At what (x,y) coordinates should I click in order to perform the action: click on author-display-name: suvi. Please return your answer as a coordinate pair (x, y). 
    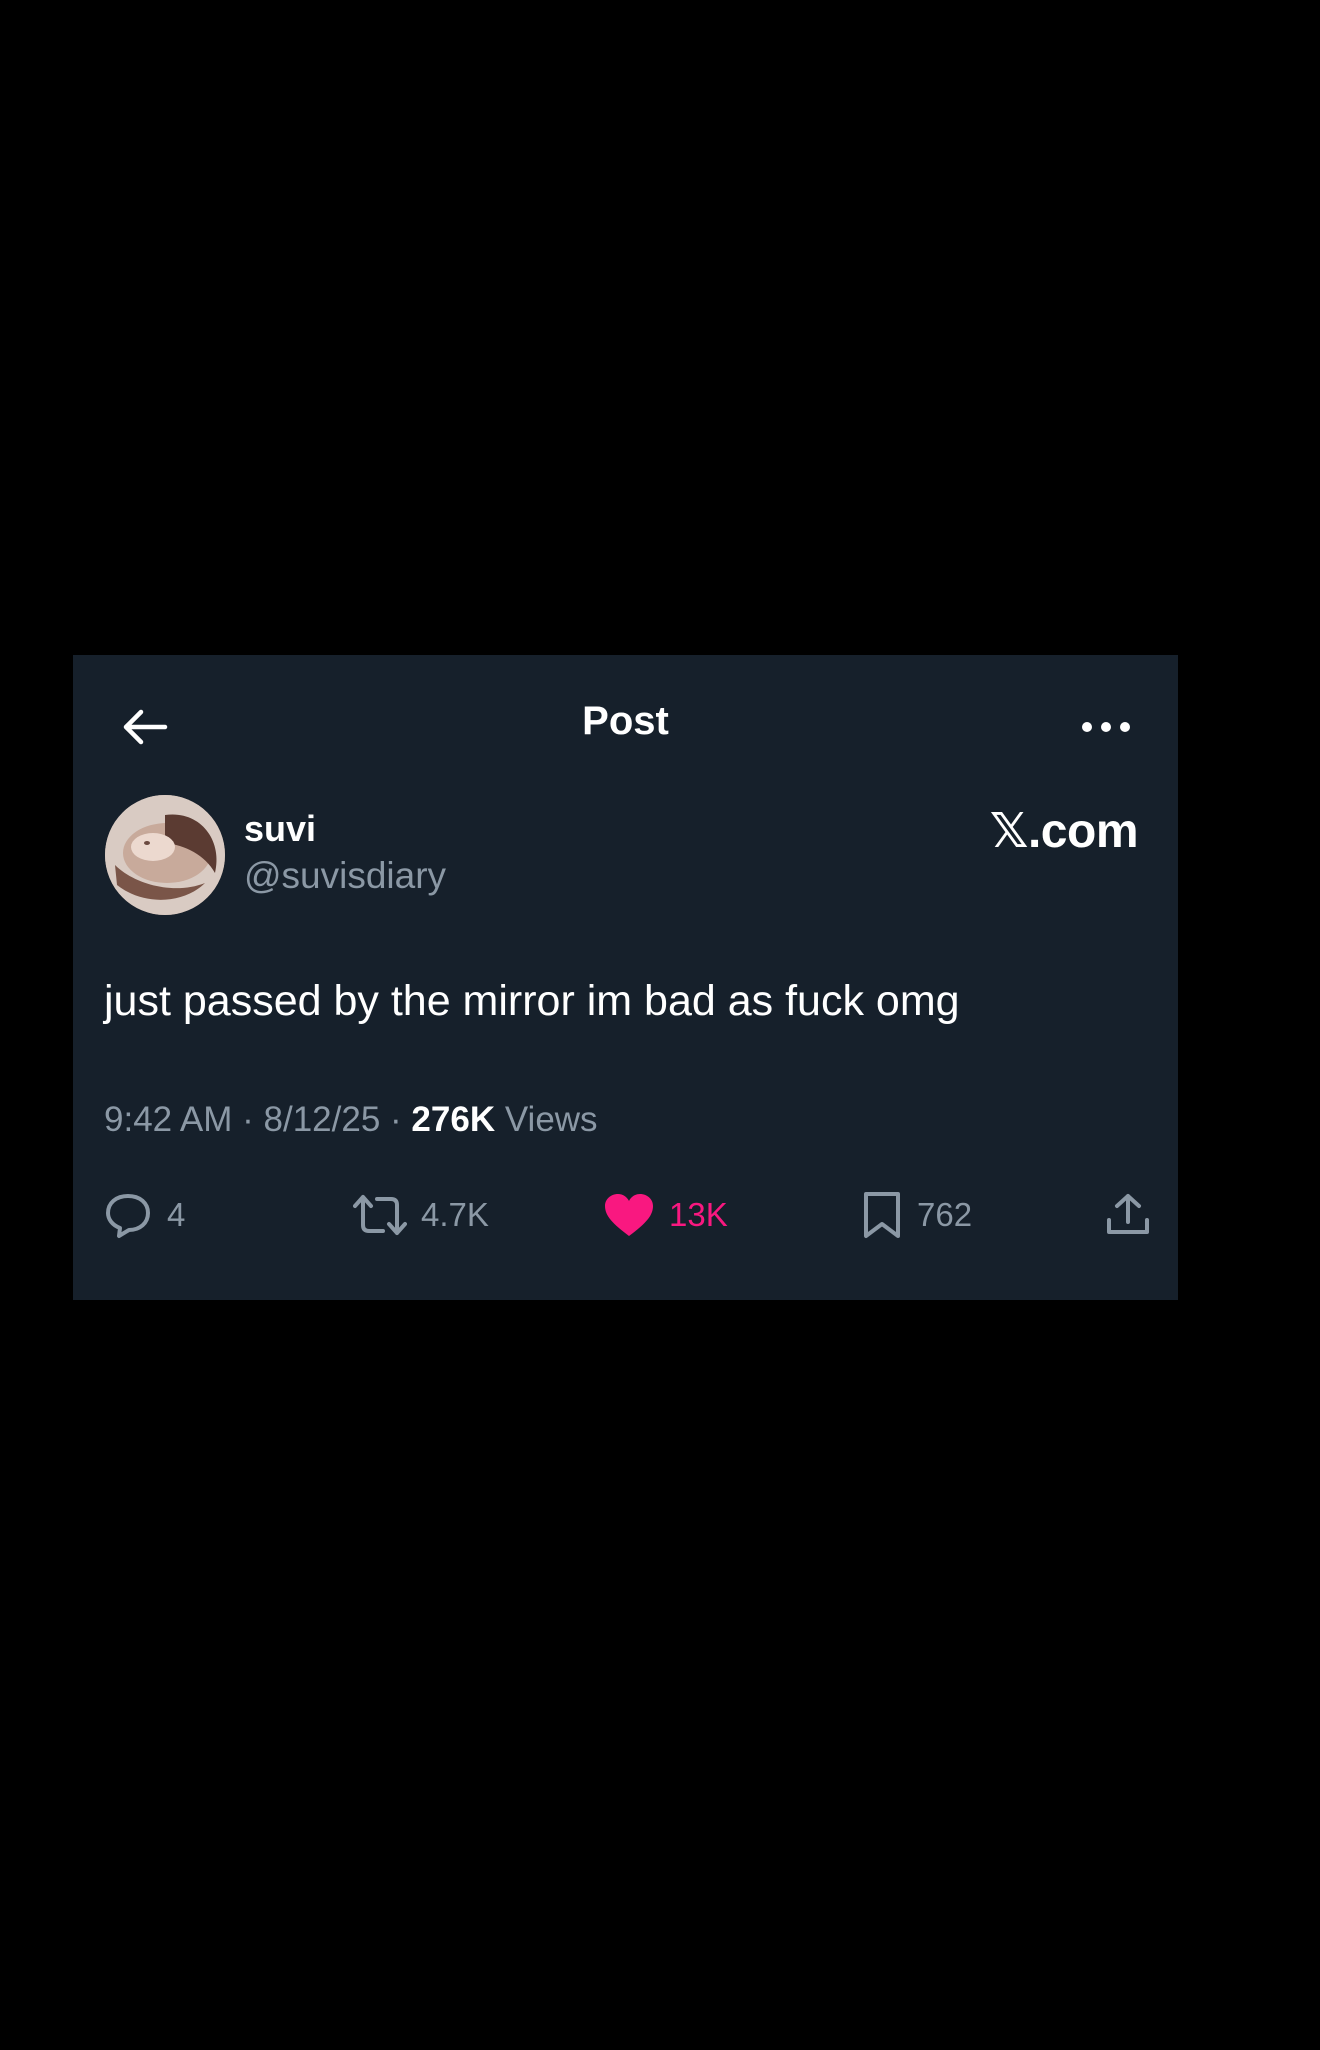
    Looking at the image, I should click on (280, 829).